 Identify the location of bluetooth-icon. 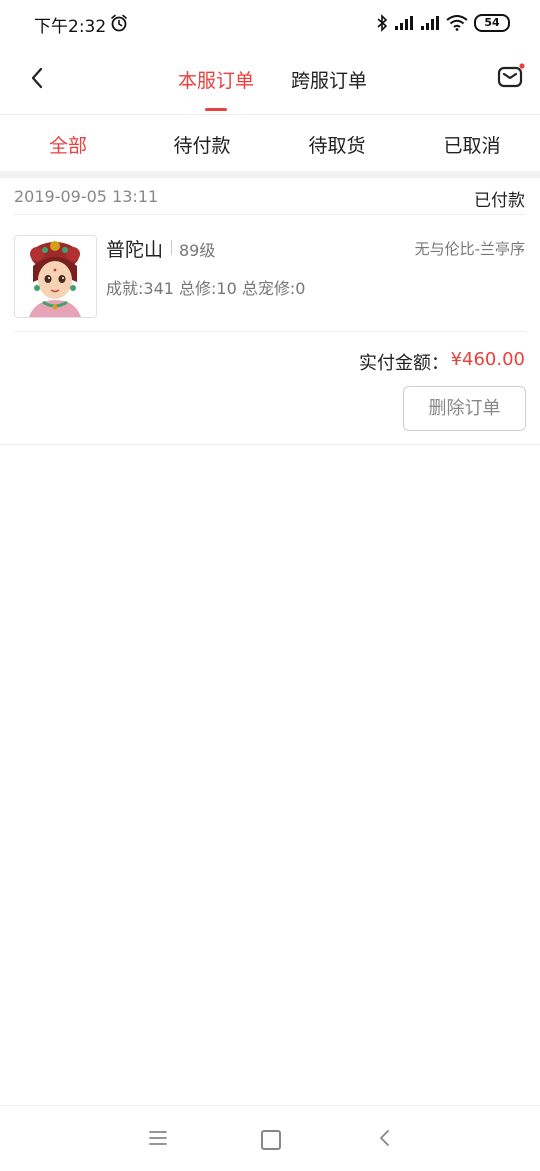
(382, 23).